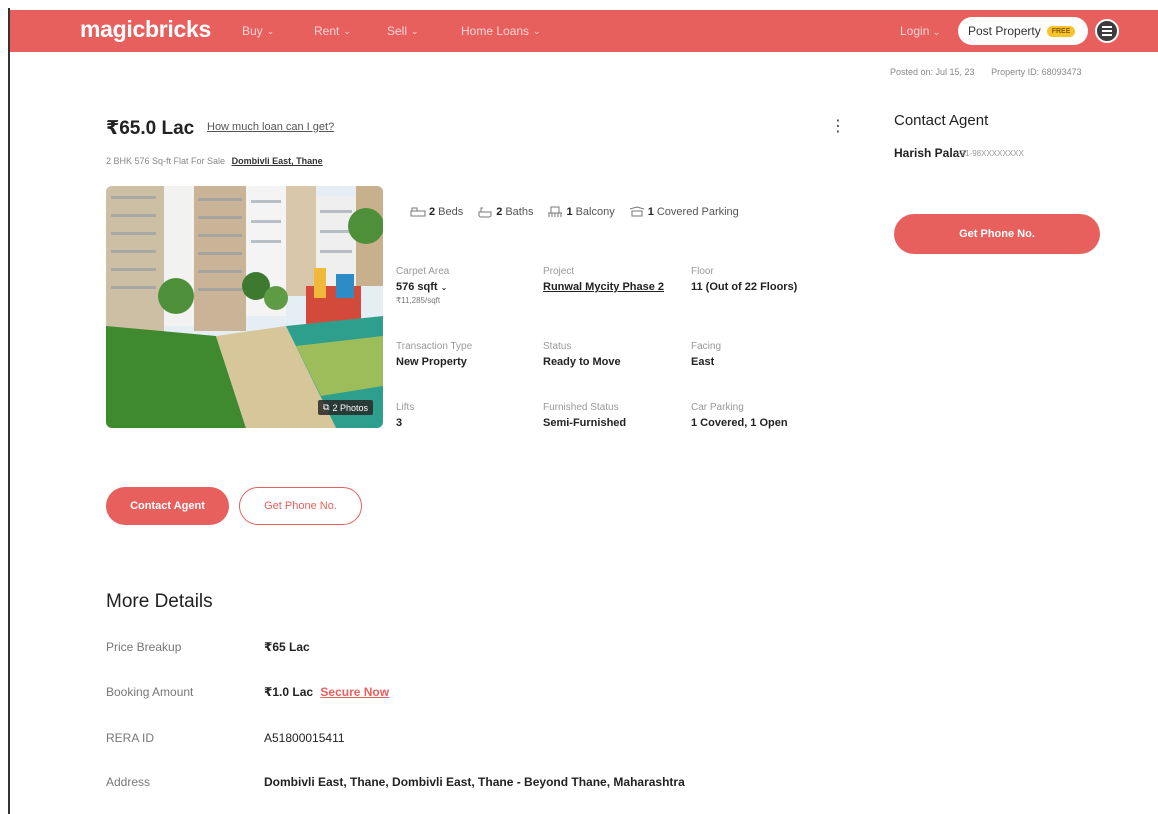 The height and width of the screenshot is (814, 1158). What do you see at coordinates (434, 354) in the screenshot?
I see `attr-transaction-type: Transaction Type New Property` at bounding box center [434, 354].